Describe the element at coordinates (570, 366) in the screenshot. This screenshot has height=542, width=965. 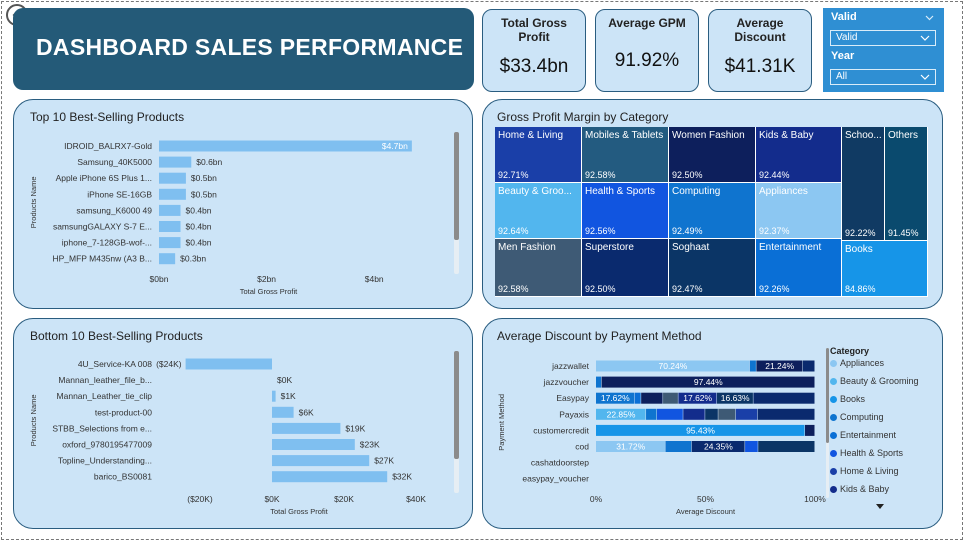
I see `category-label: jazzwallet` at that location.